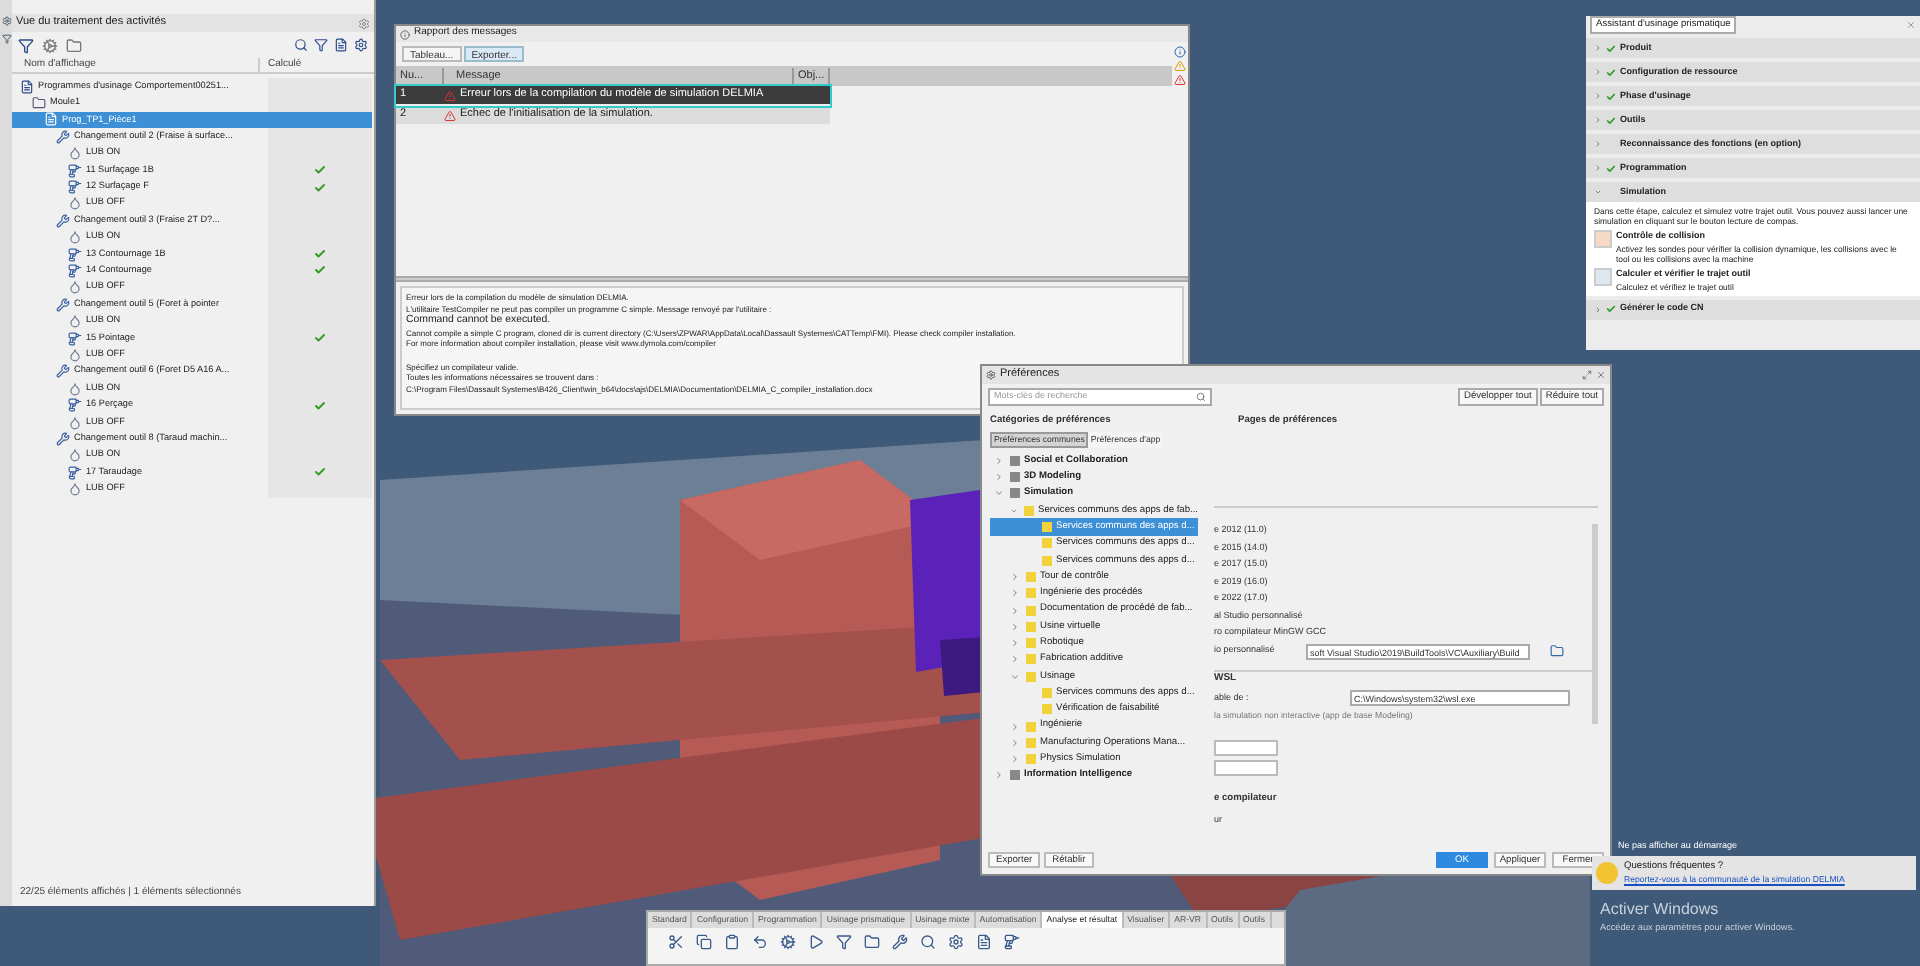 The height and width of the screenshot is (966, 1920). Describe the element at coordinates (704, 941) in the screenshot. I see `copy-icon` at that location.